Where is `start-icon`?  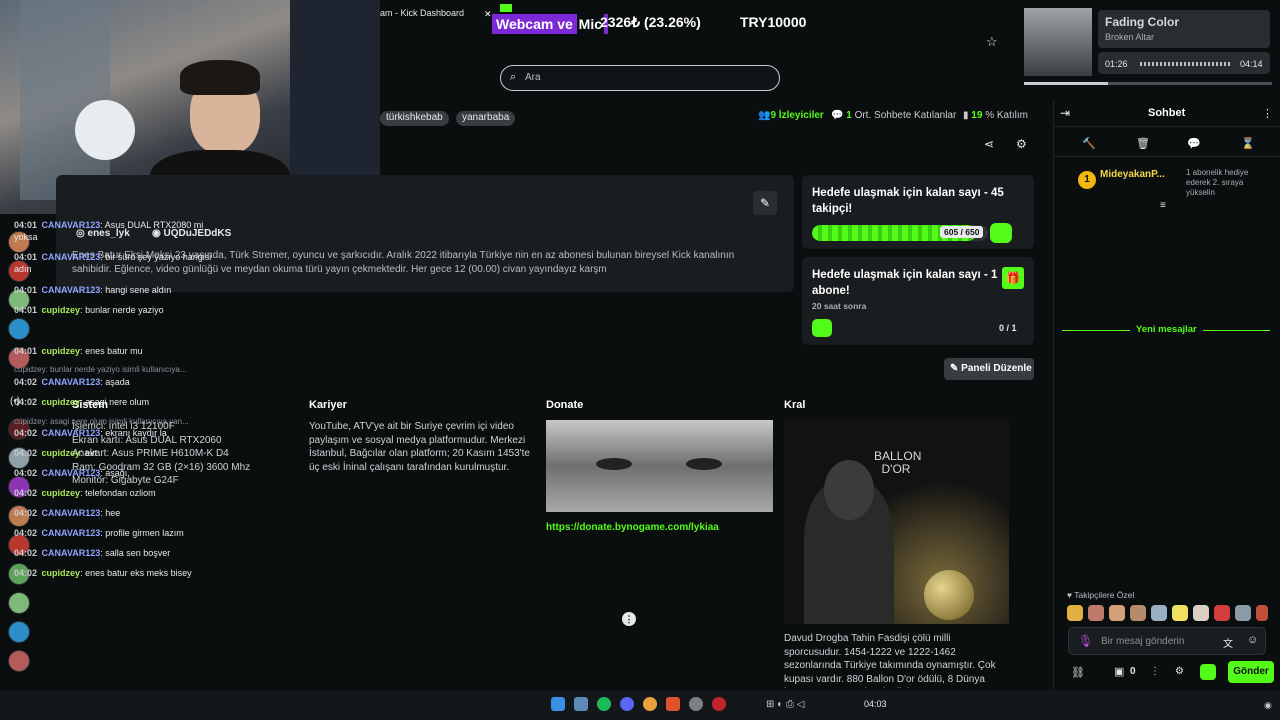
start-icon is located at coordinates (558, 704).